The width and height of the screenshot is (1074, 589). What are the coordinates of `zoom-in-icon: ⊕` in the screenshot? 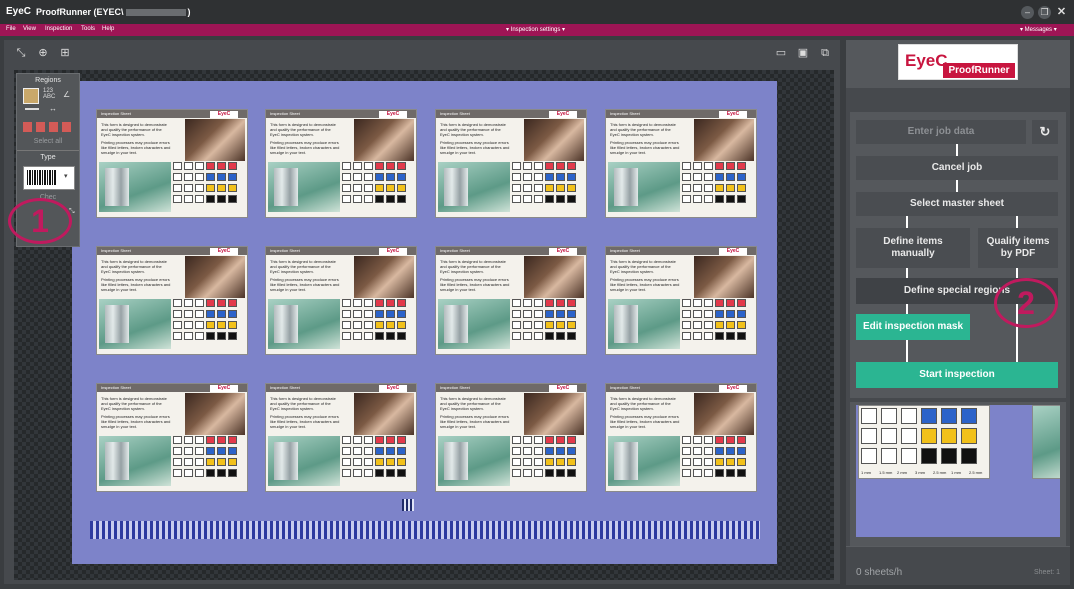 It's located at (43, 53).